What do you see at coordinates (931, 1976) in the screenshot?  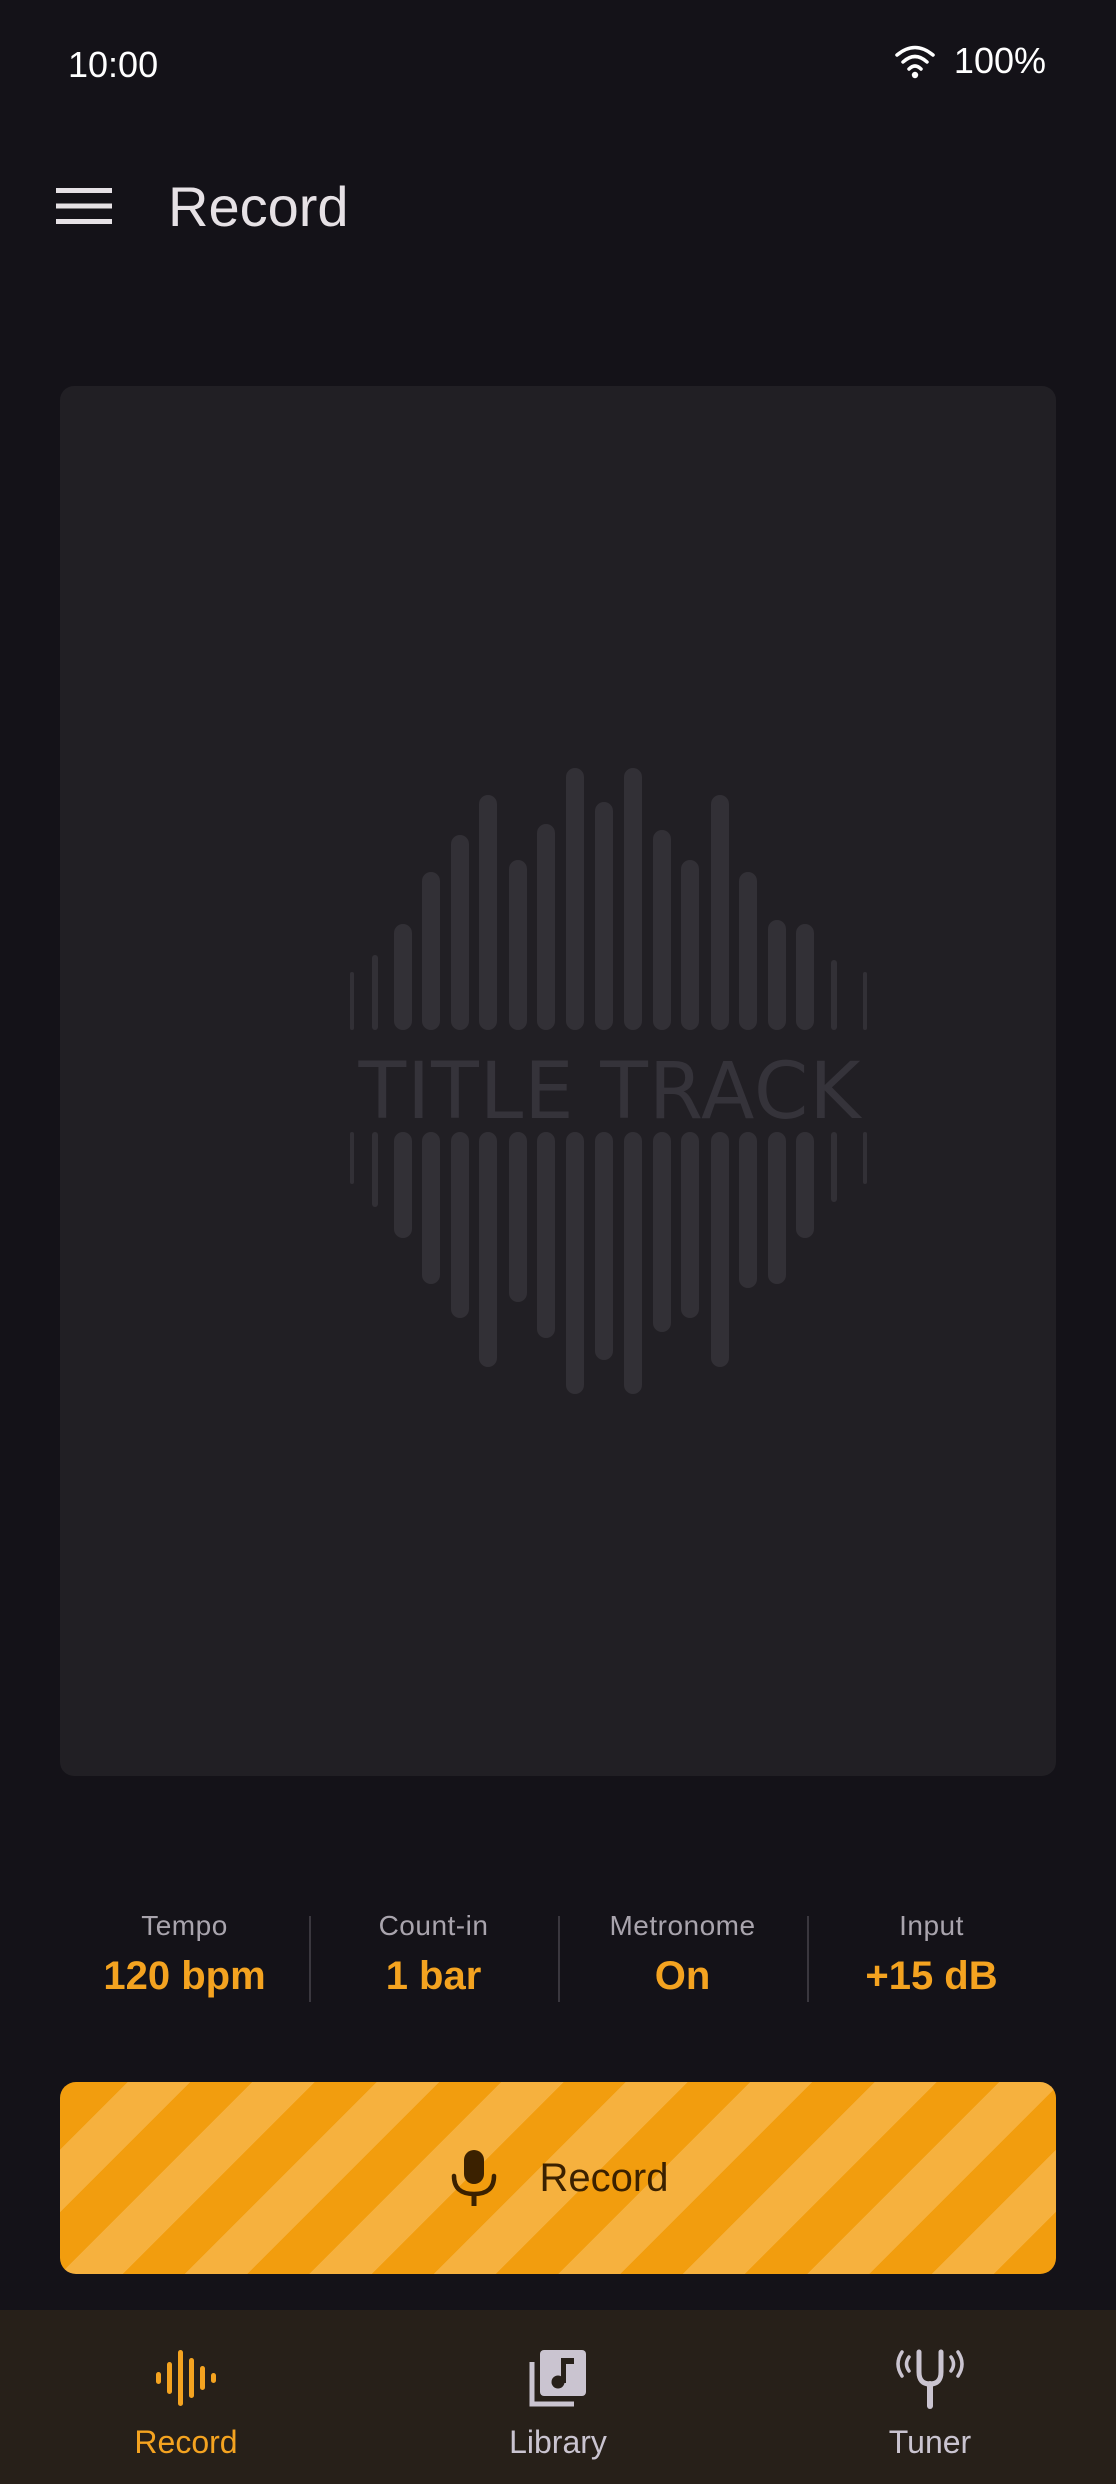 I see `setting-value: +15 dB` at bounding box center [931, 1976].